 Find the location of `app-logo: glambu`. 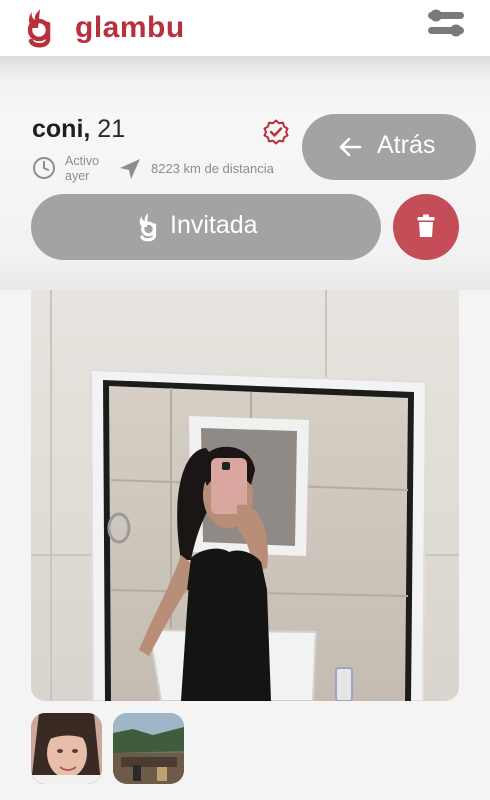

app-logo: glambu is located at coordinates (106, 27).